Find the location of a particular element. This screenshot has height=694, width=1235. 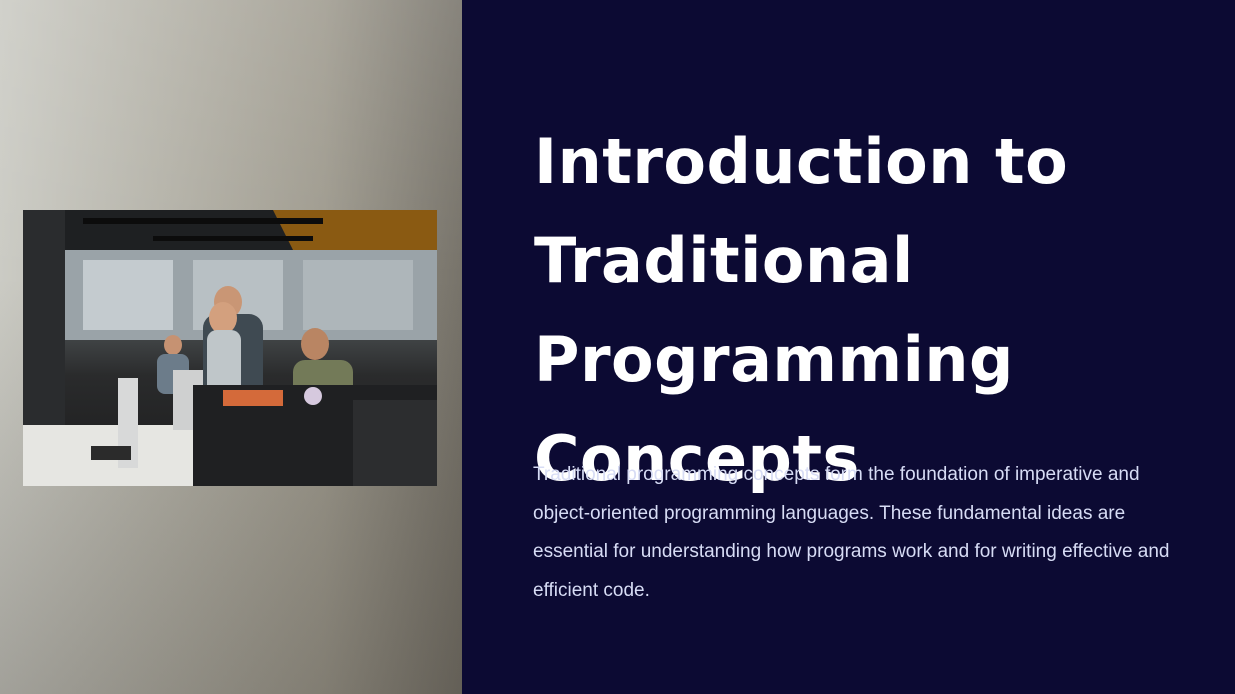

office-team-photo is located at coordinates (230, 348).